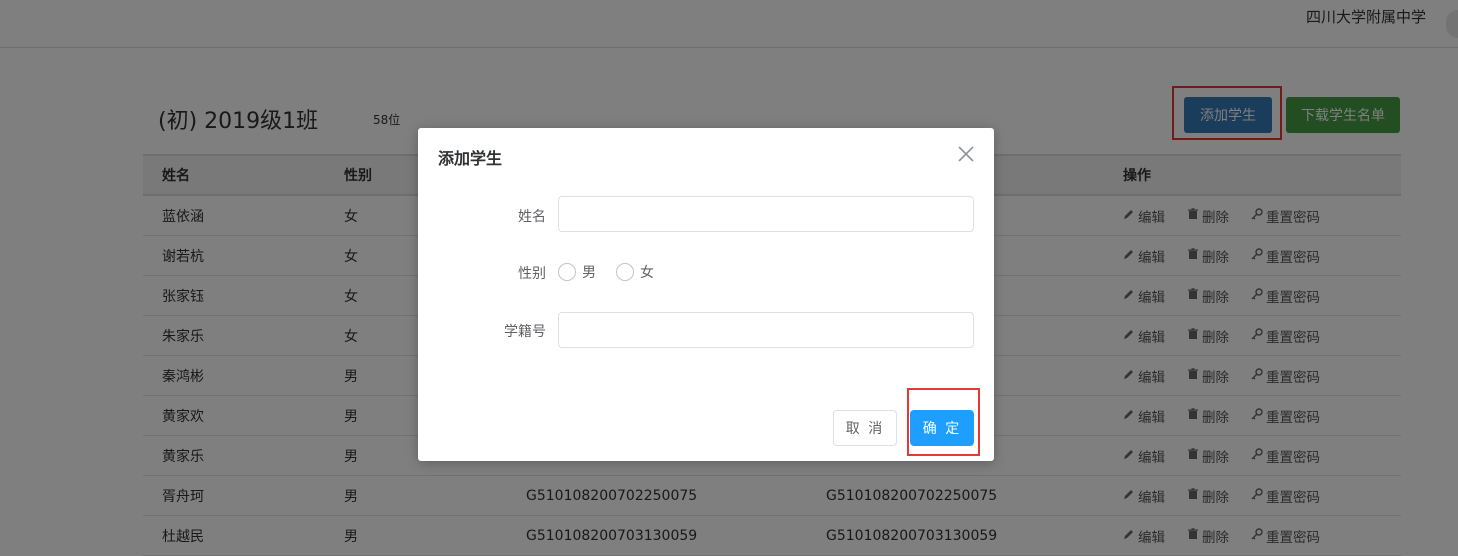  Describe the element at coordinates (943, 422) in the screenshot. I see `confirm-button-highlight` at that location.